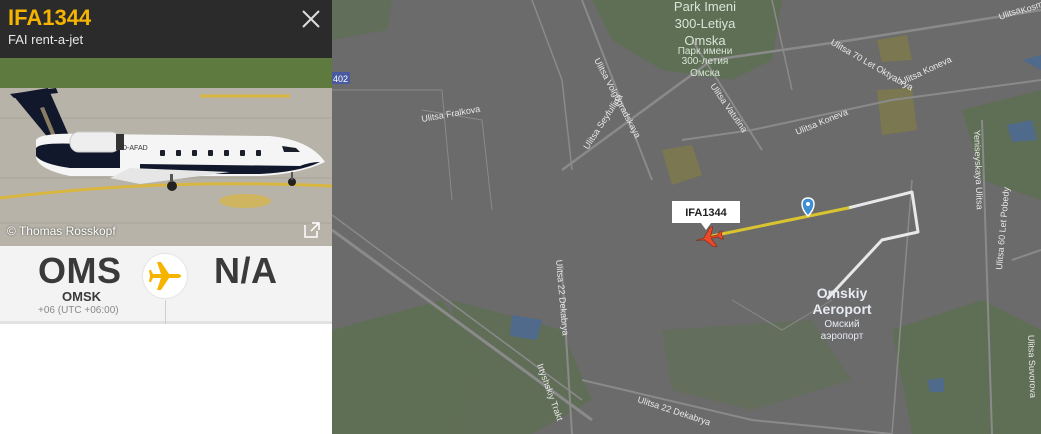  I want to click on airplane-icon, so click(165, 276).